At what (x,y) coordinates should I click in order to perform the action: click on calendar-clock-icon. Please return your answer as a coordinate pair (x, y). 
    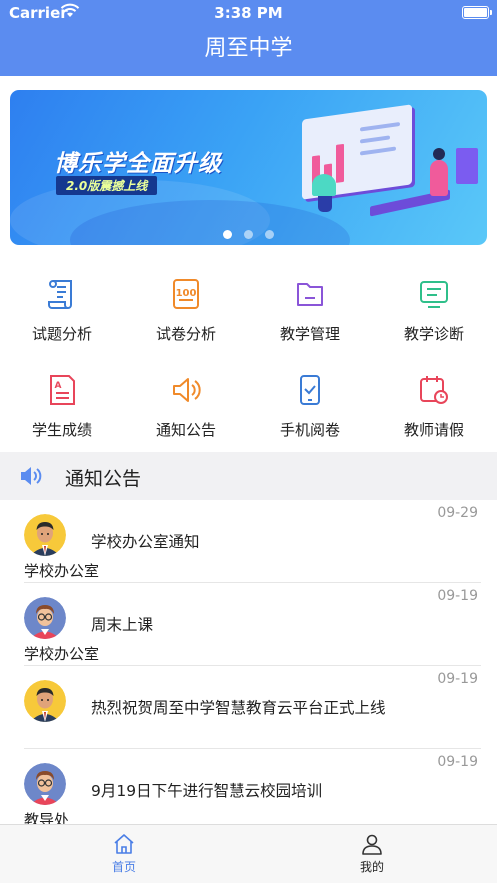
    Looking at the image, I should click on (434, 390).